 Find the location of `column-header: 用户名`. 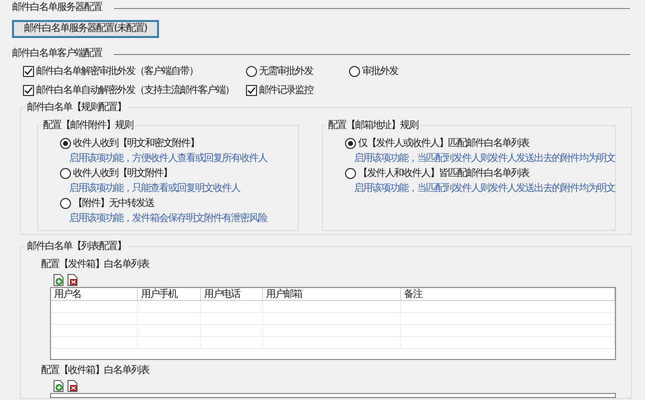

column-header: 用户名 is located at coordinates (94, 294).